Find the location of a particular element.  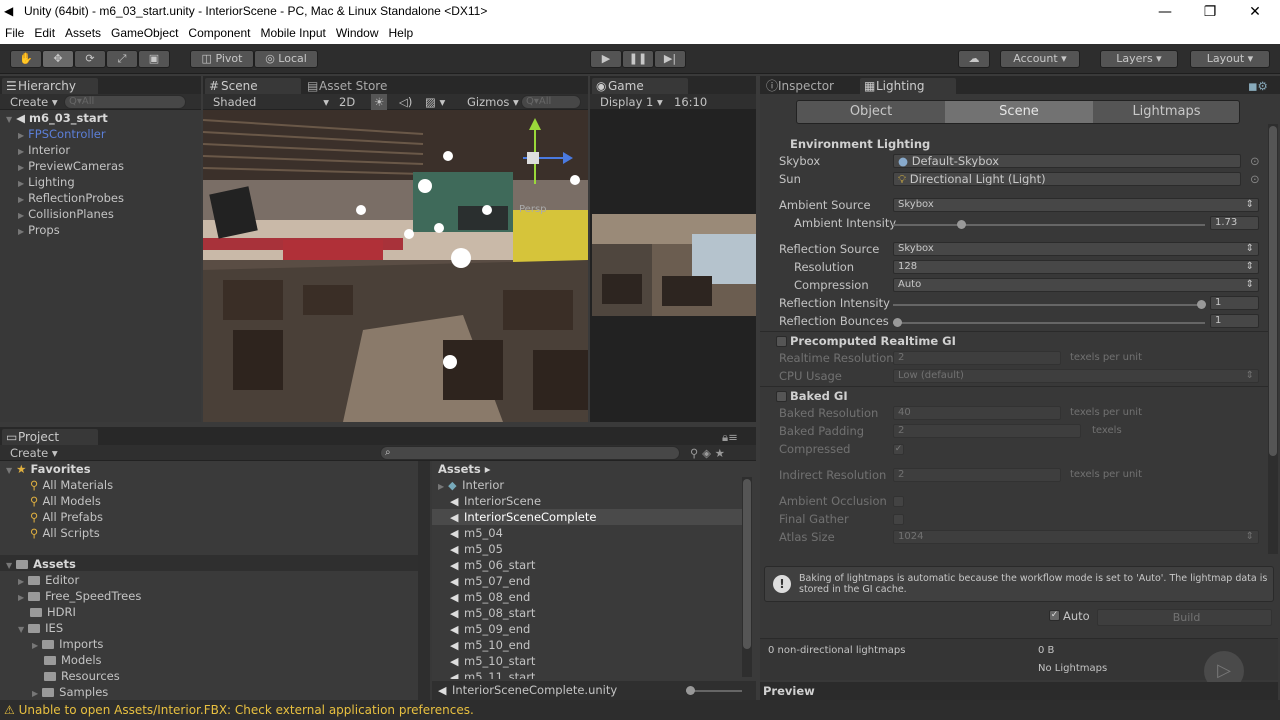

lock-icon: 🔒︎≡ is located at coordinates (730, 437).